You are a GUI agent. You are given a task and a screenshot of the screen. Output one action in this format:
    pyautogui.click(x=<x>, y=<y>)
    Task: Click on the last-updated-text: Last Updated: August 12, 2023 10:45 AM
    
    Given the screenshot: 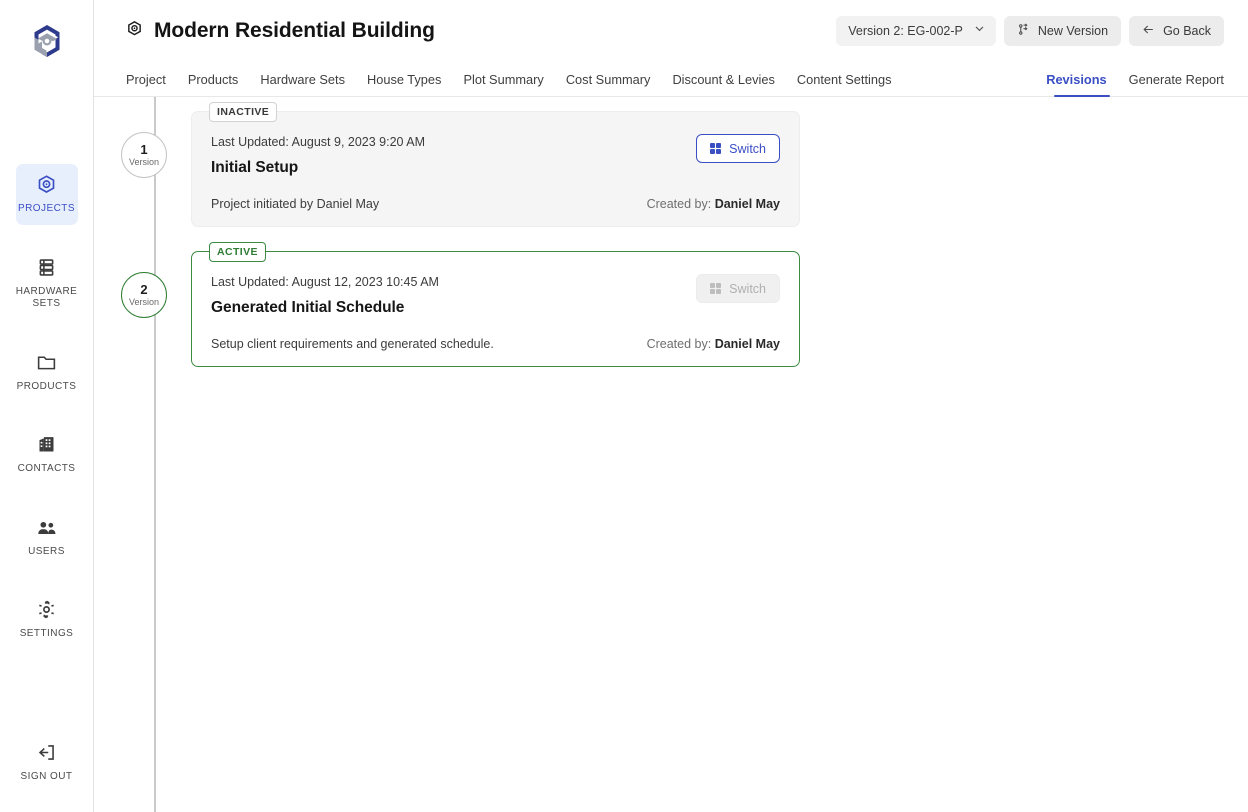 What is the action you would take?
    pyautogui.click(x=325, y=282)
    